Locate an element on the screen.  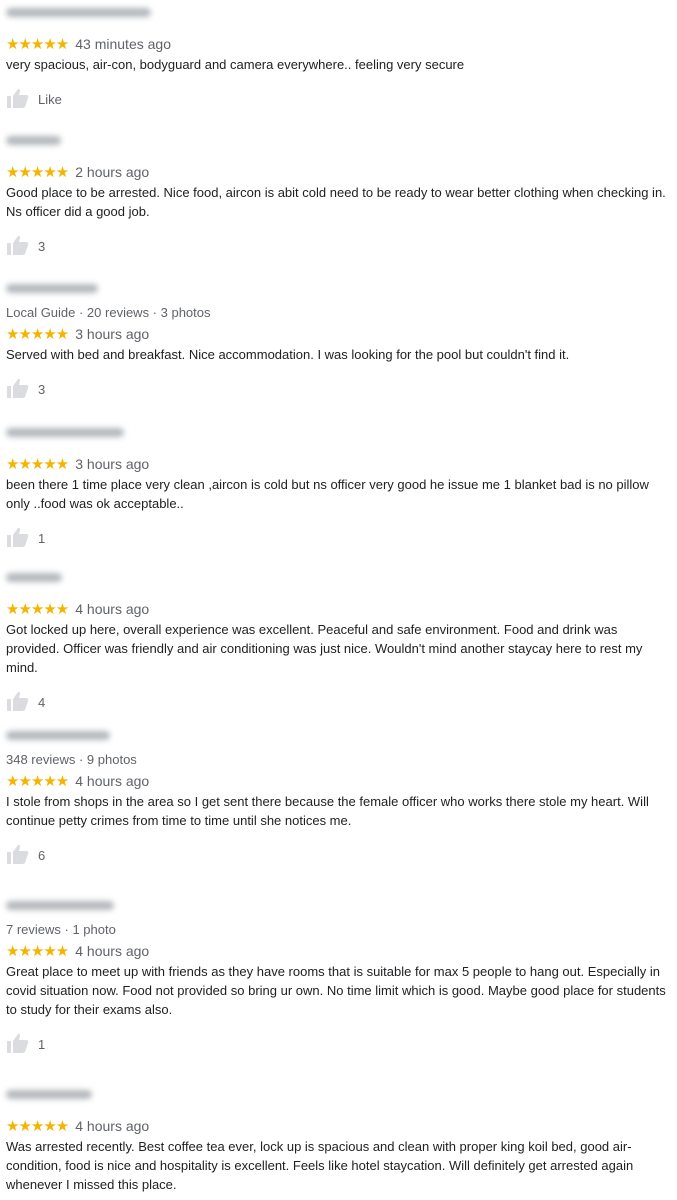
like-count: 6 is located at coordinates (42, 855).